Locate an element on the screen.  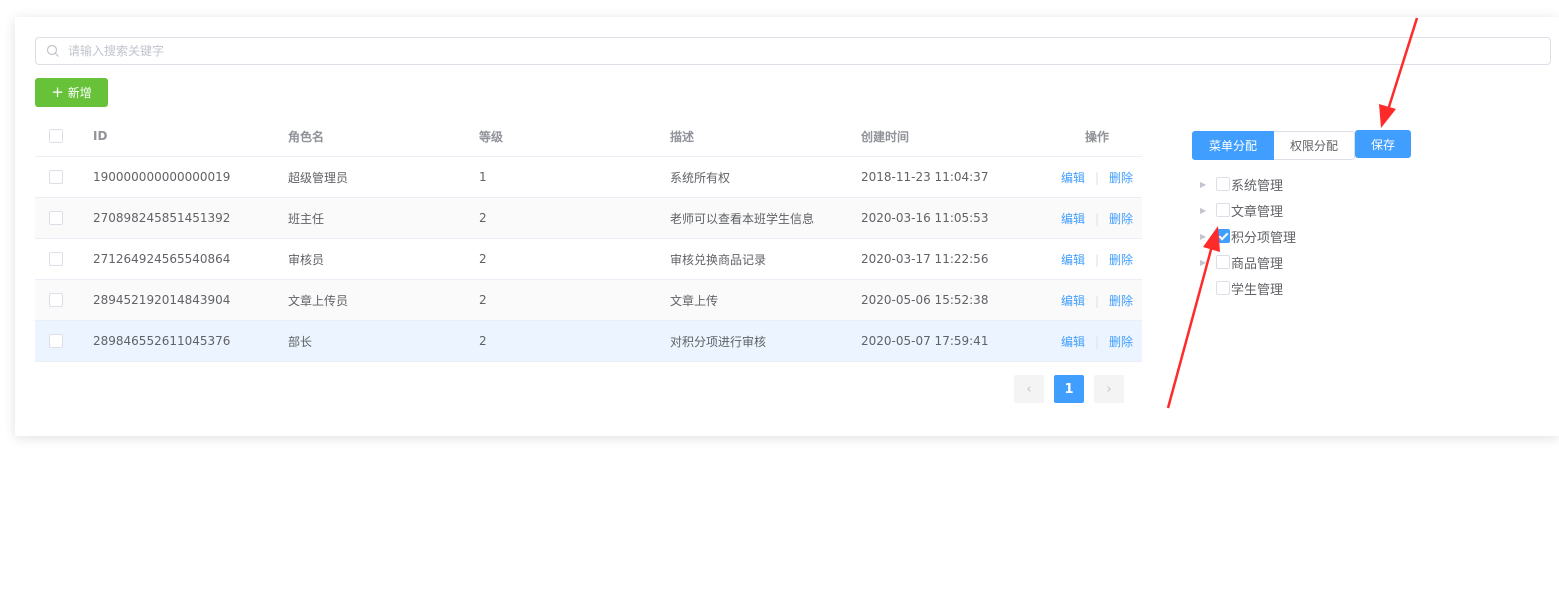
prev-page-button: ‹ is located at coordinates (1029, 389).